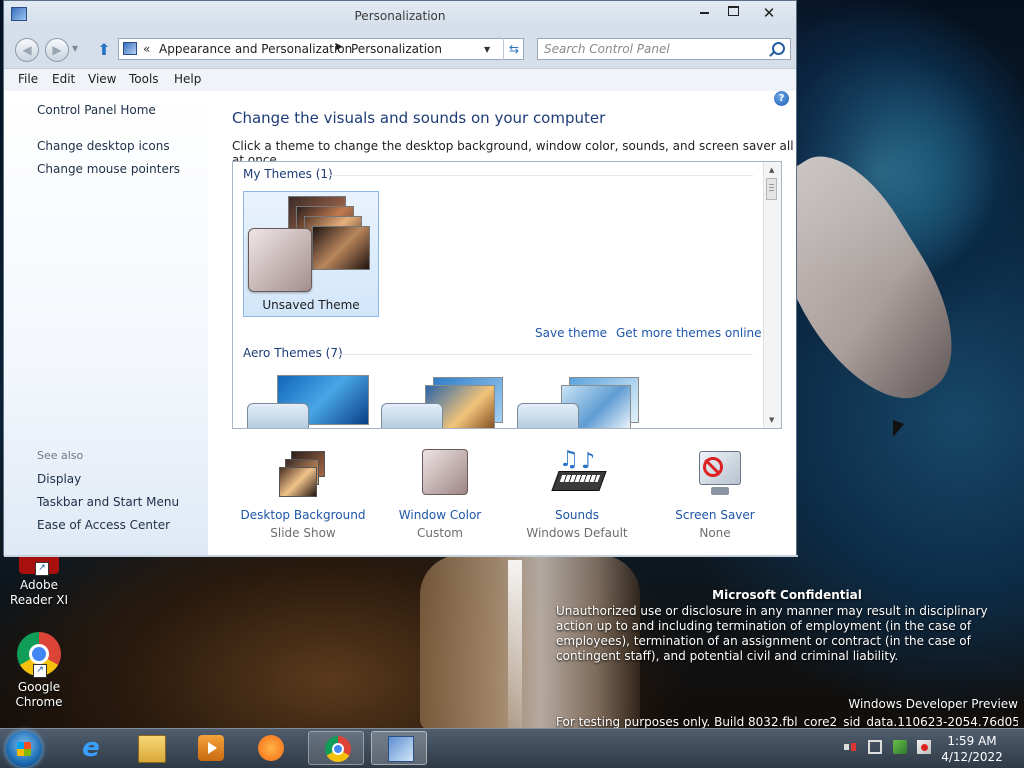  What do you see at coordinates (39, 655) in the screenshot?
I see `chrome-icon: ↗` at bounding box center [39, 655].